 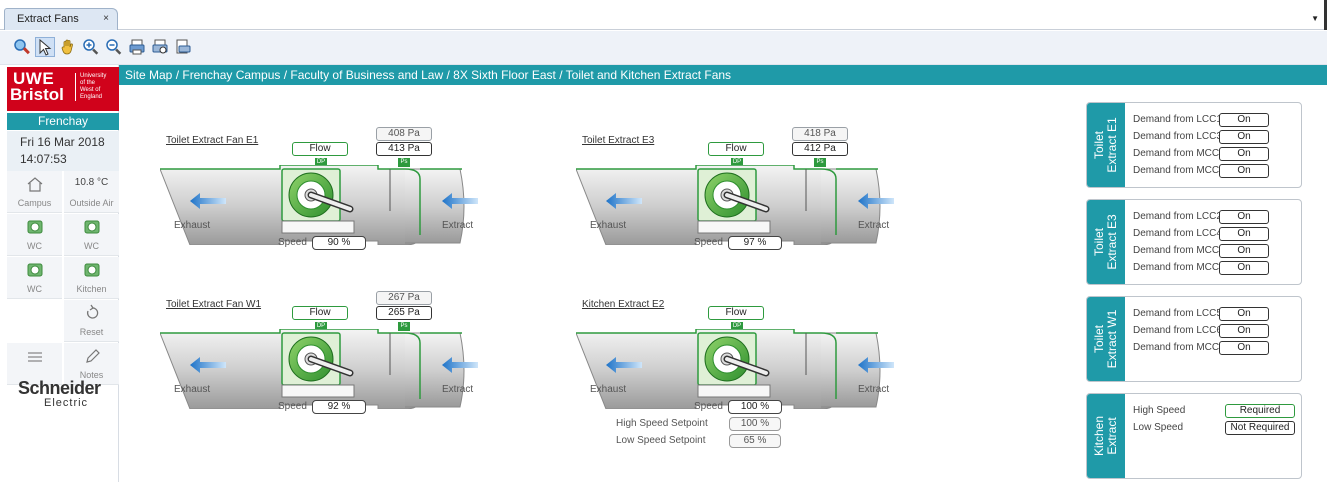 I want to click on nav-kitchen: Kitchen, so click(x=91, y=278).